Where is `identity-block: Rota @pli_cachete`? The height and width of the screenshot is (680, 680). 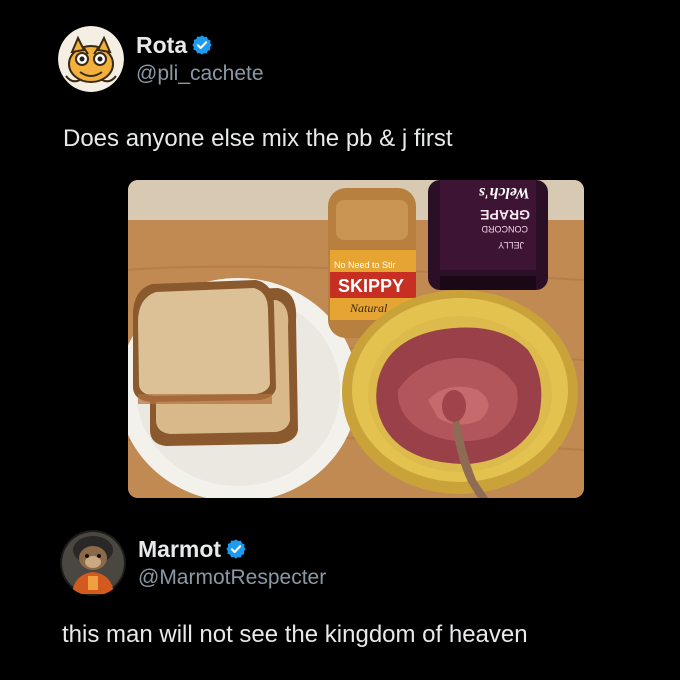
identity-block: Rota @pli_cachete is located at coordinates (200, 59).